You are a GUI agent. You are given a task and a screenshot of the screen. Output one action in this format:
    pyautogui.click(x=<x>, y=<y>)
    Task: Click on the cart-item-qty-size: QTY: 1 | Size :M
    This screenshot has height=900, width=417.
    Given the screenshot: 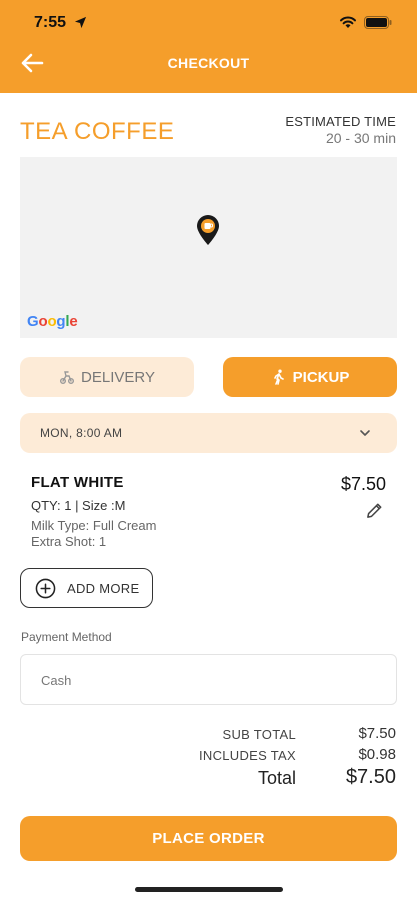 What is the action you would take?
    pyautogui.click(x=78, y=505)
    